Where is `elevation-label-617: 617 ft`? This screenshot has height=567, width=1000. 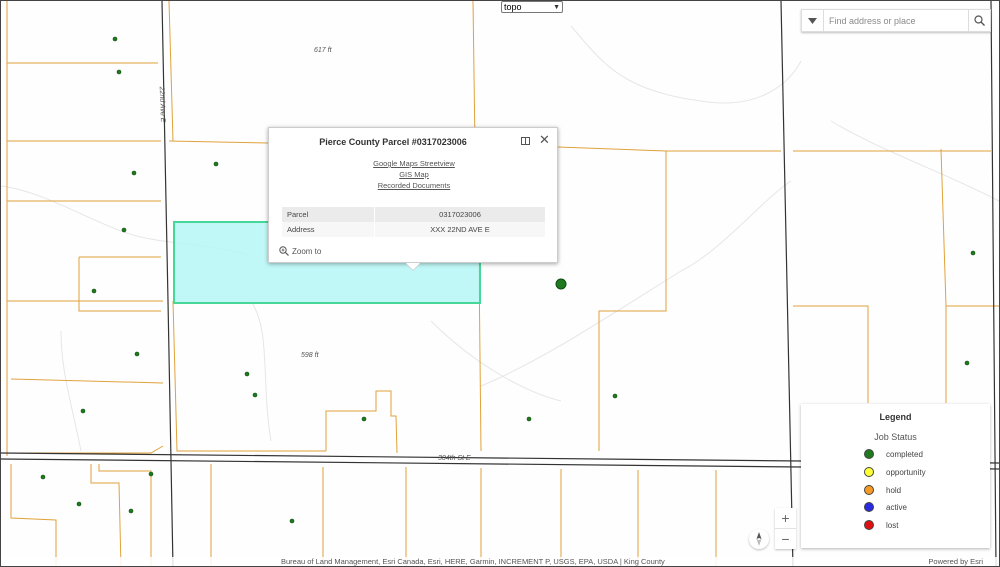 elevation-label-617: 617 ft is located at coordinates (323, 50).